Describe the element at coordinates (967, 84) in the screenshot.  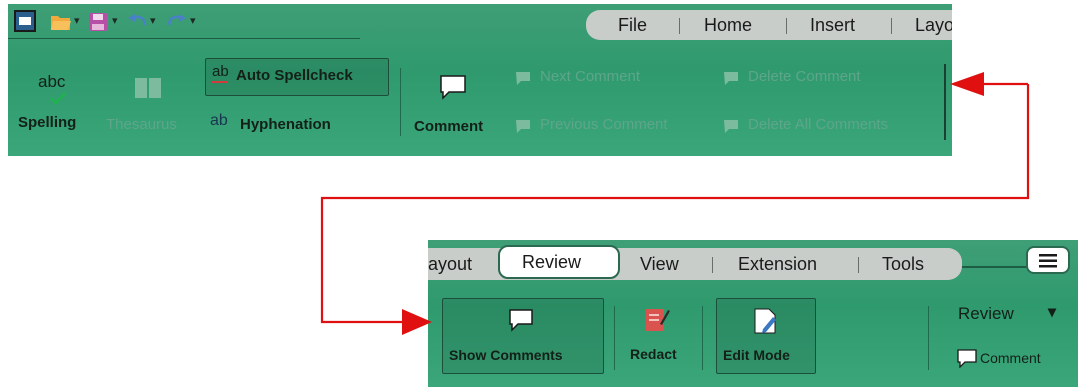
I see `arrowhead-top` at that location.